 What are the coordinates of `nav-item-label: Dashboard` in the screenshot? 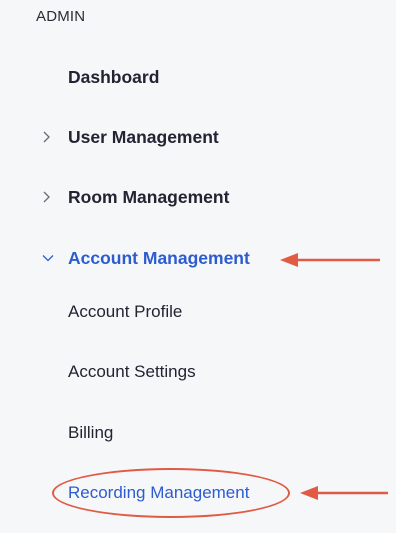 It's located at (114, 76).